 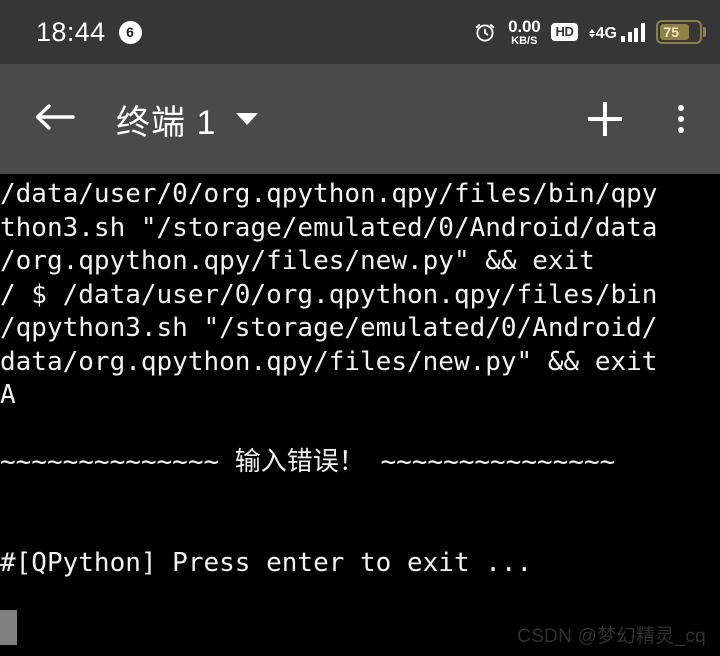 What do you see at coordinates (247, 119) in the screenshot?
I see `chevron-down-icon` at bounding box center [247, 119].